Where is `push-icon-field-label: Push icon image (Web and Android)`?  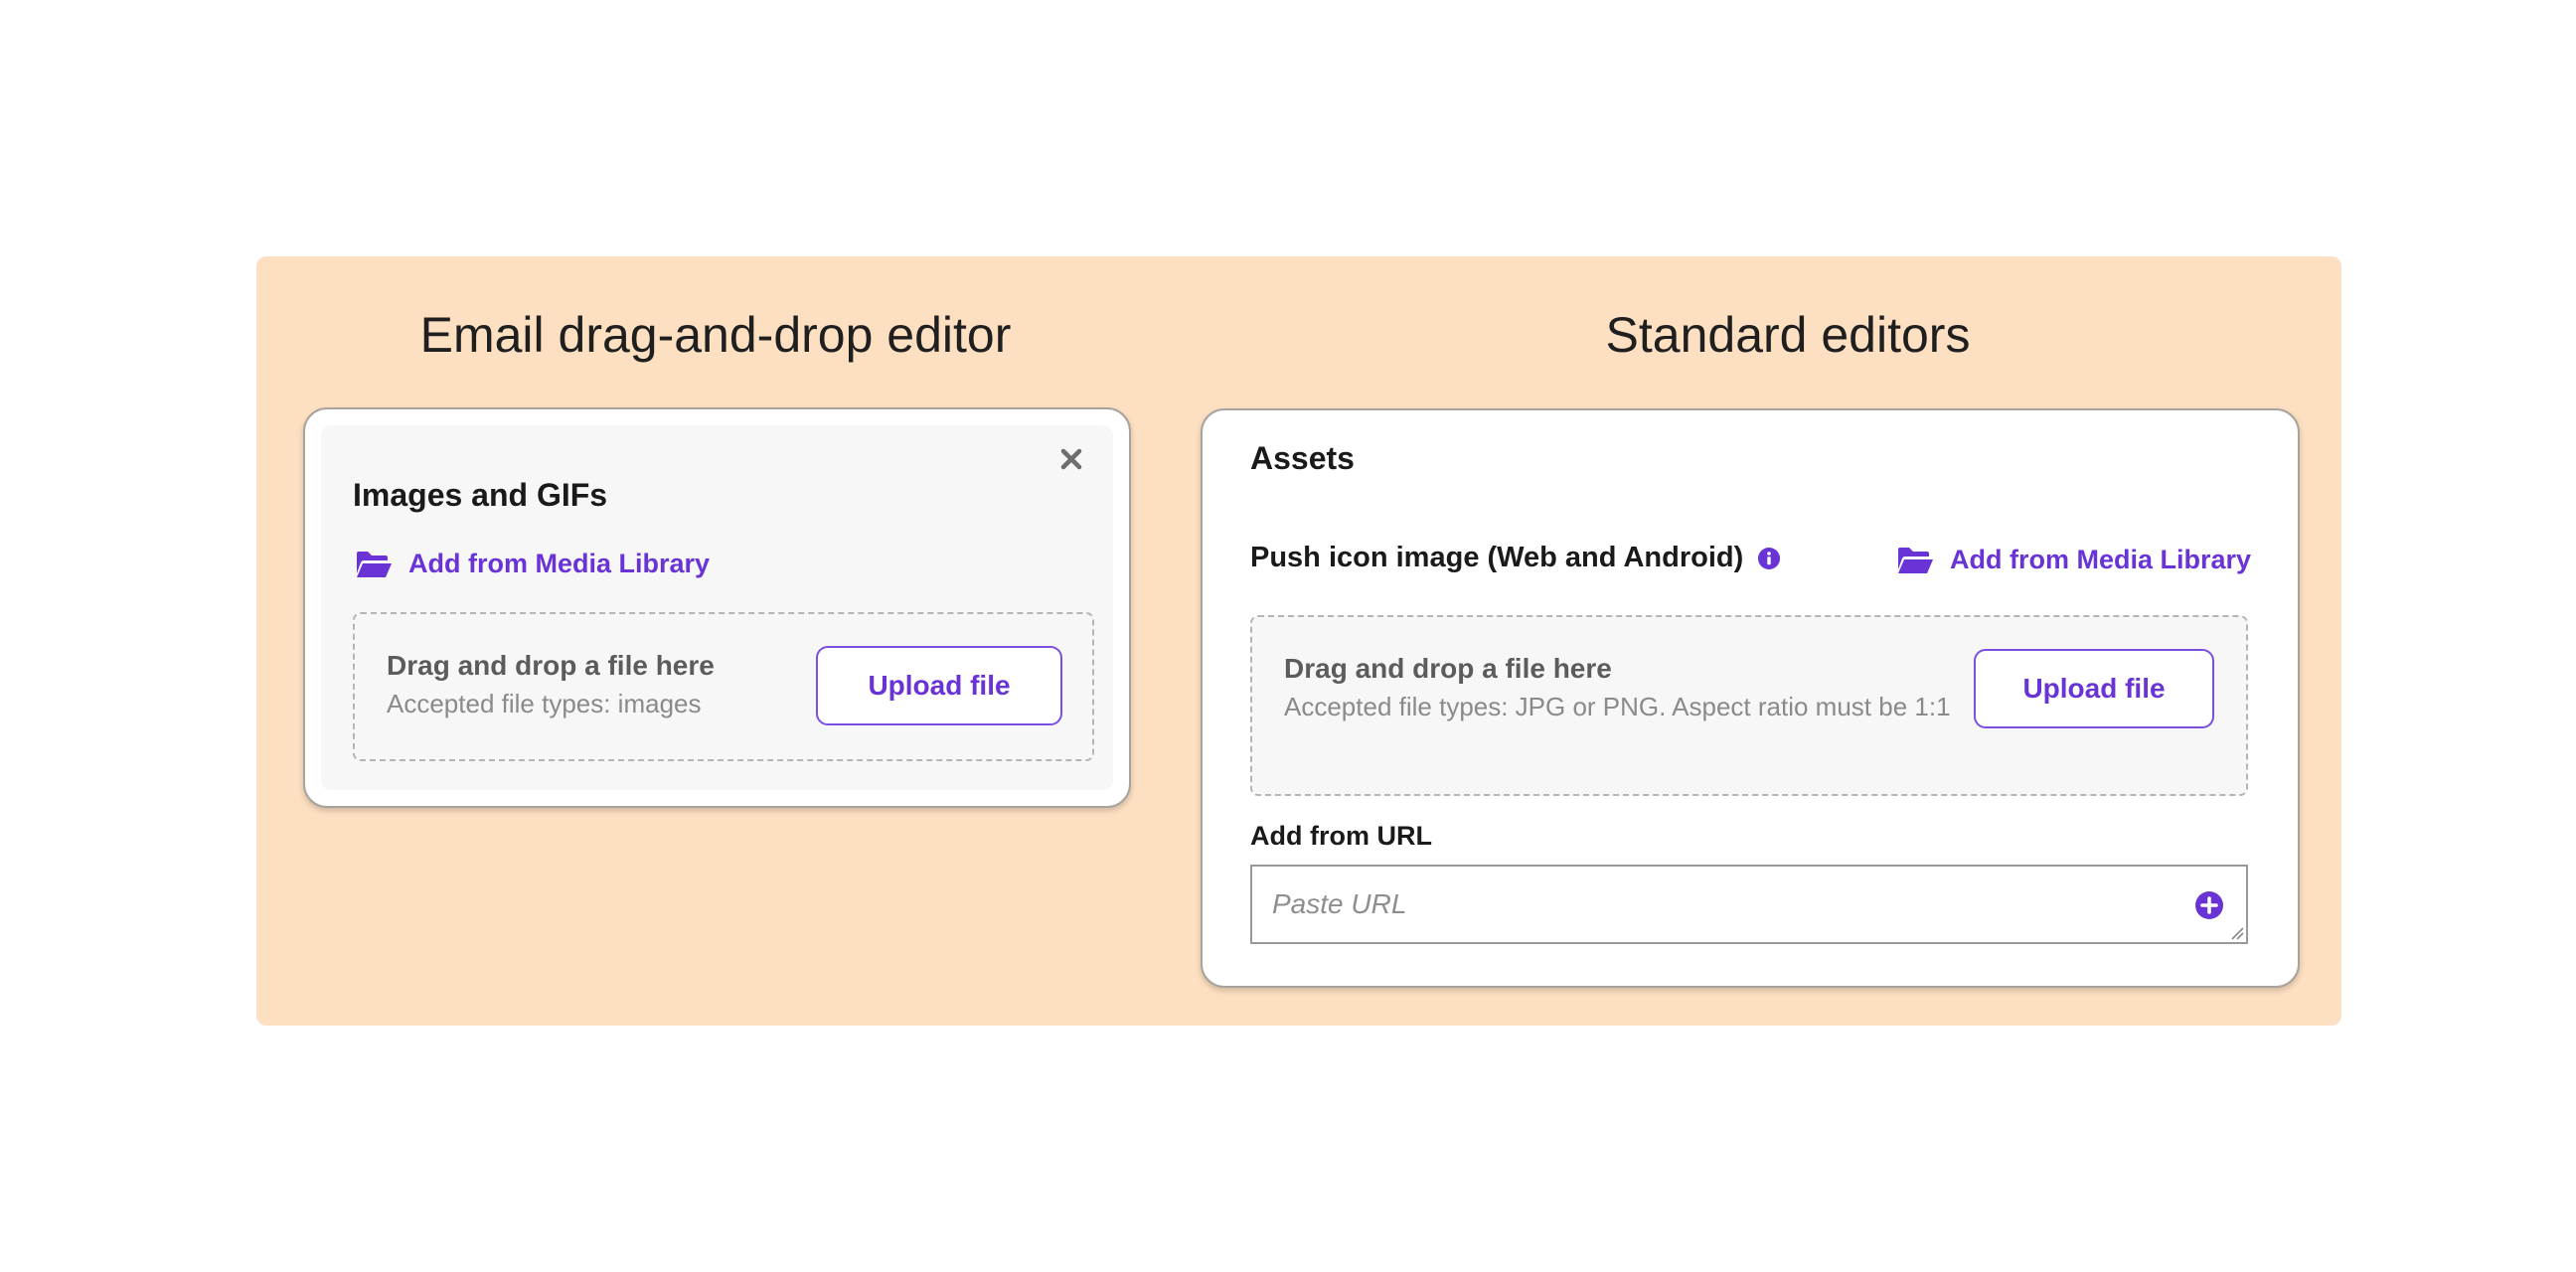
push-icon-field-label: Push icon image (Web and Android) is located at coordinates (1515, 558).